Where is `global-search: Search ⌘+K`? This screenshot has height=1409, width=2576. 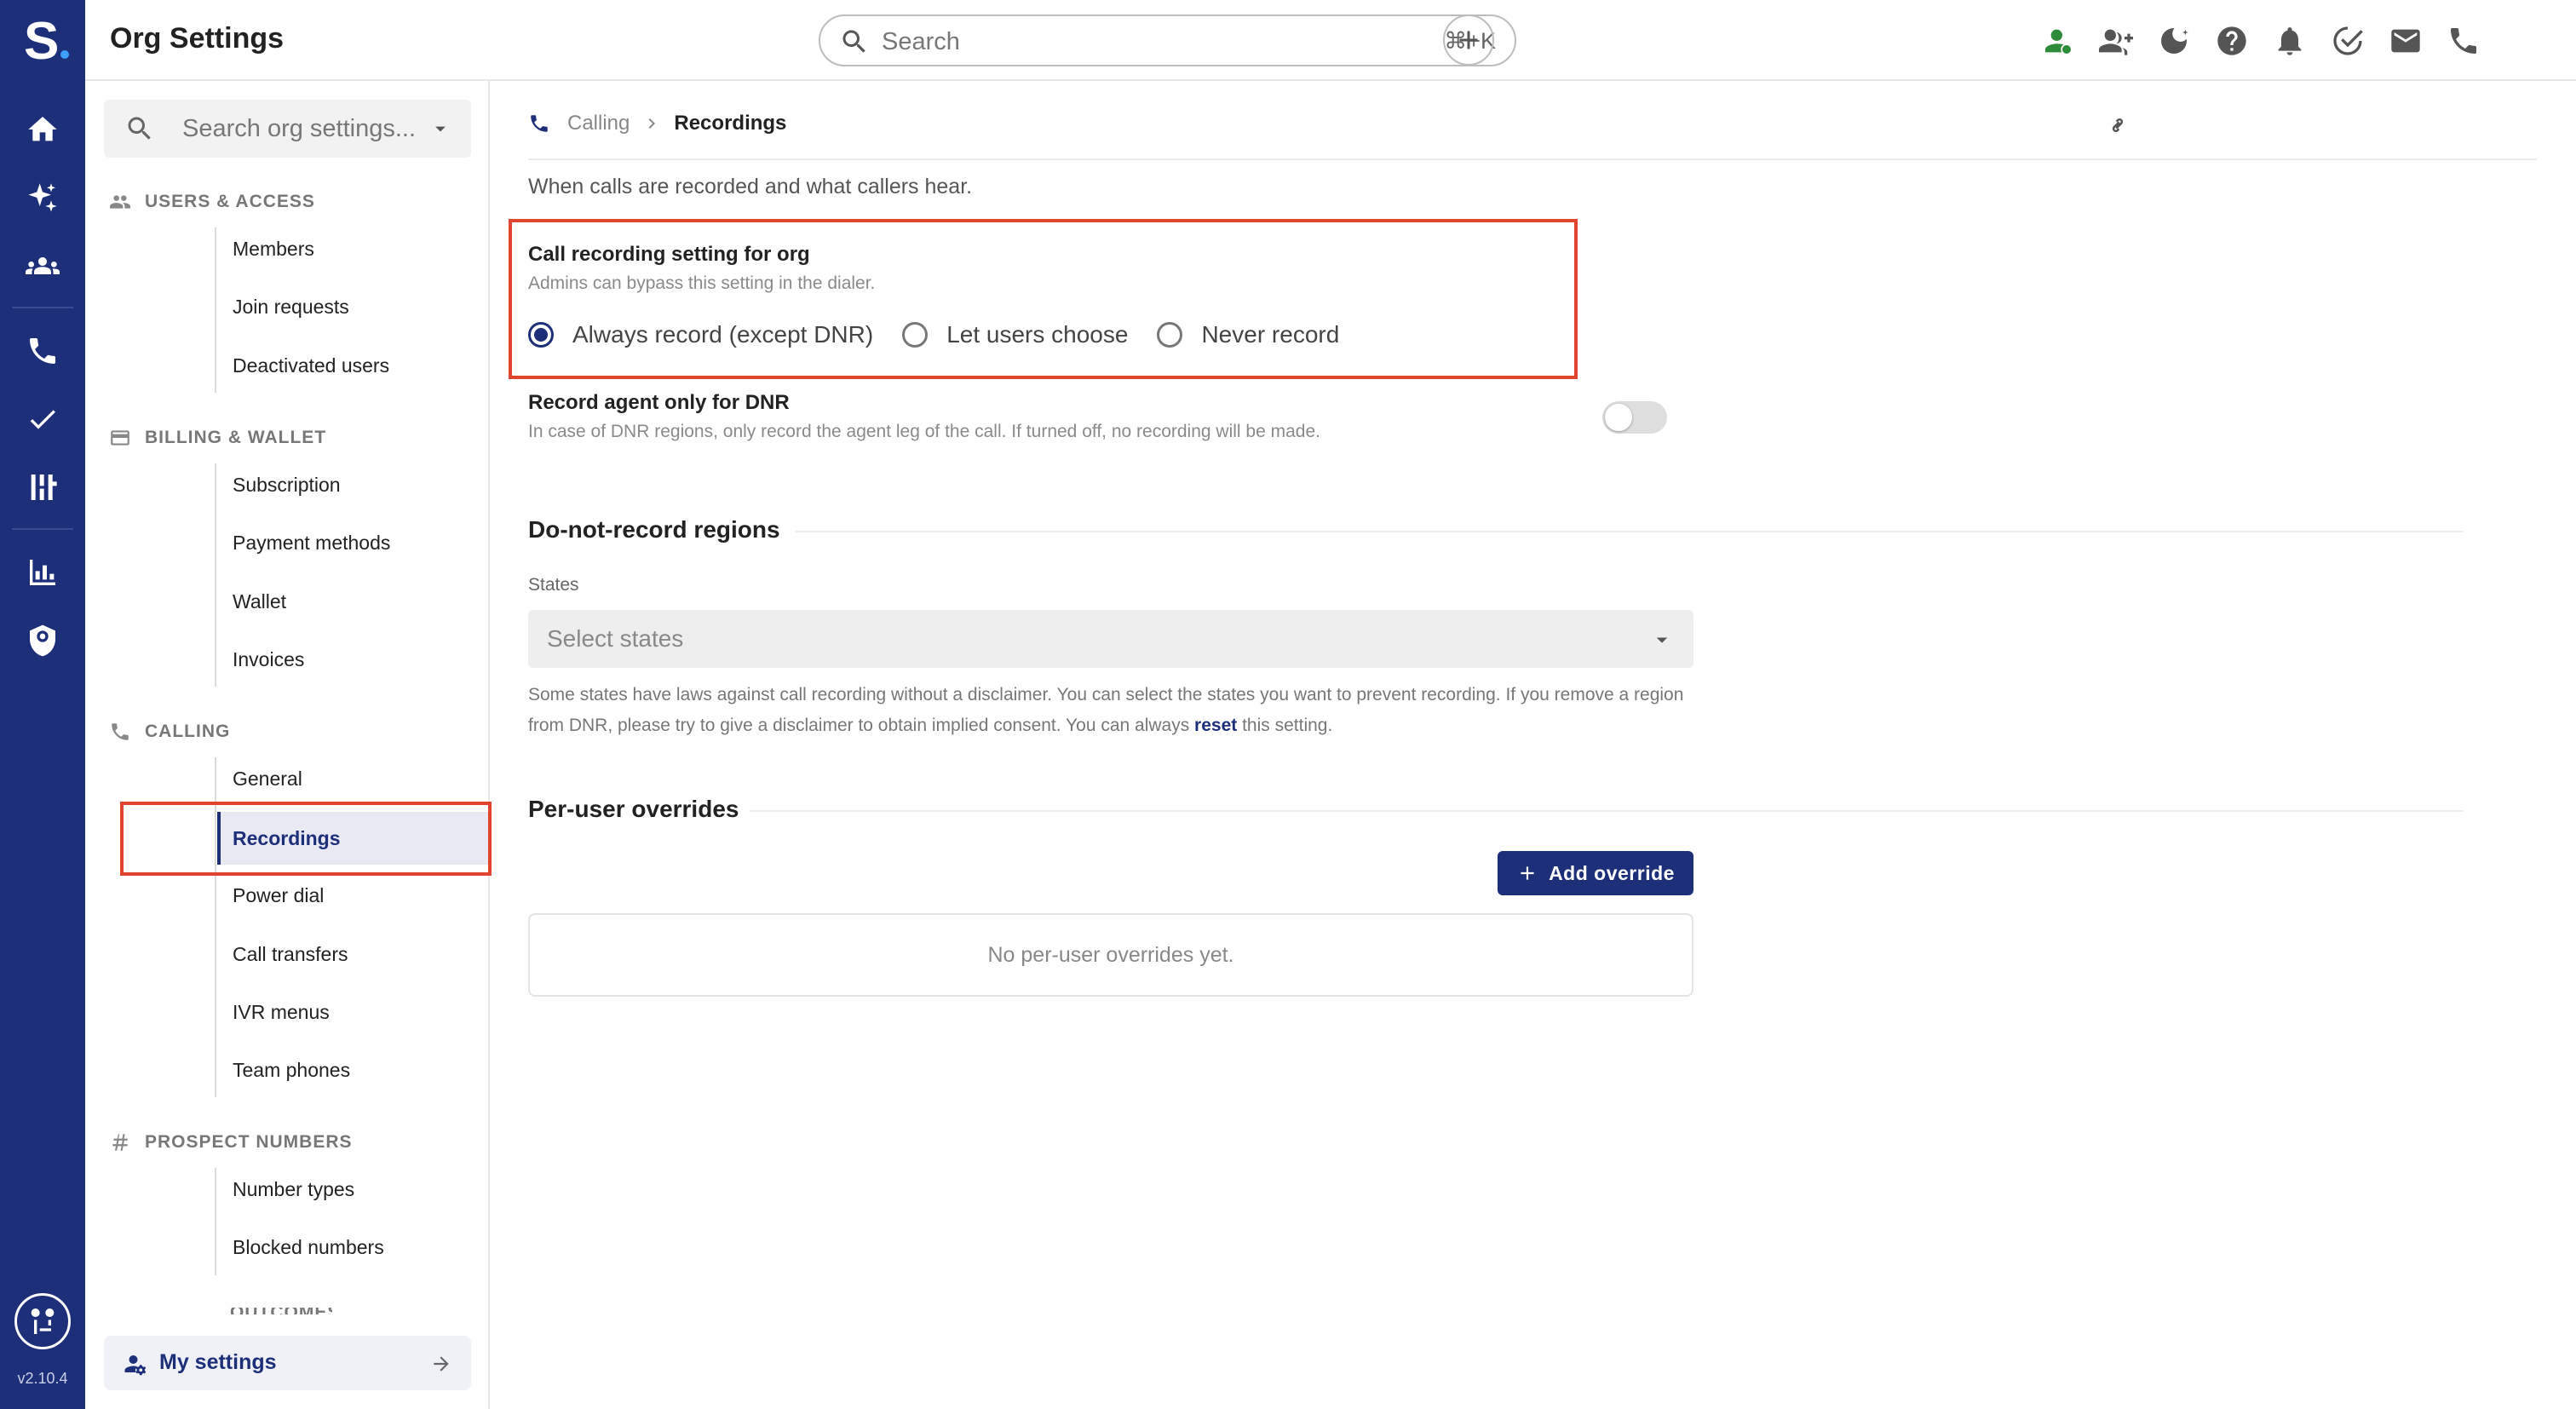
global-search: Search ⌘+K is located at coordinates (1168, 40).